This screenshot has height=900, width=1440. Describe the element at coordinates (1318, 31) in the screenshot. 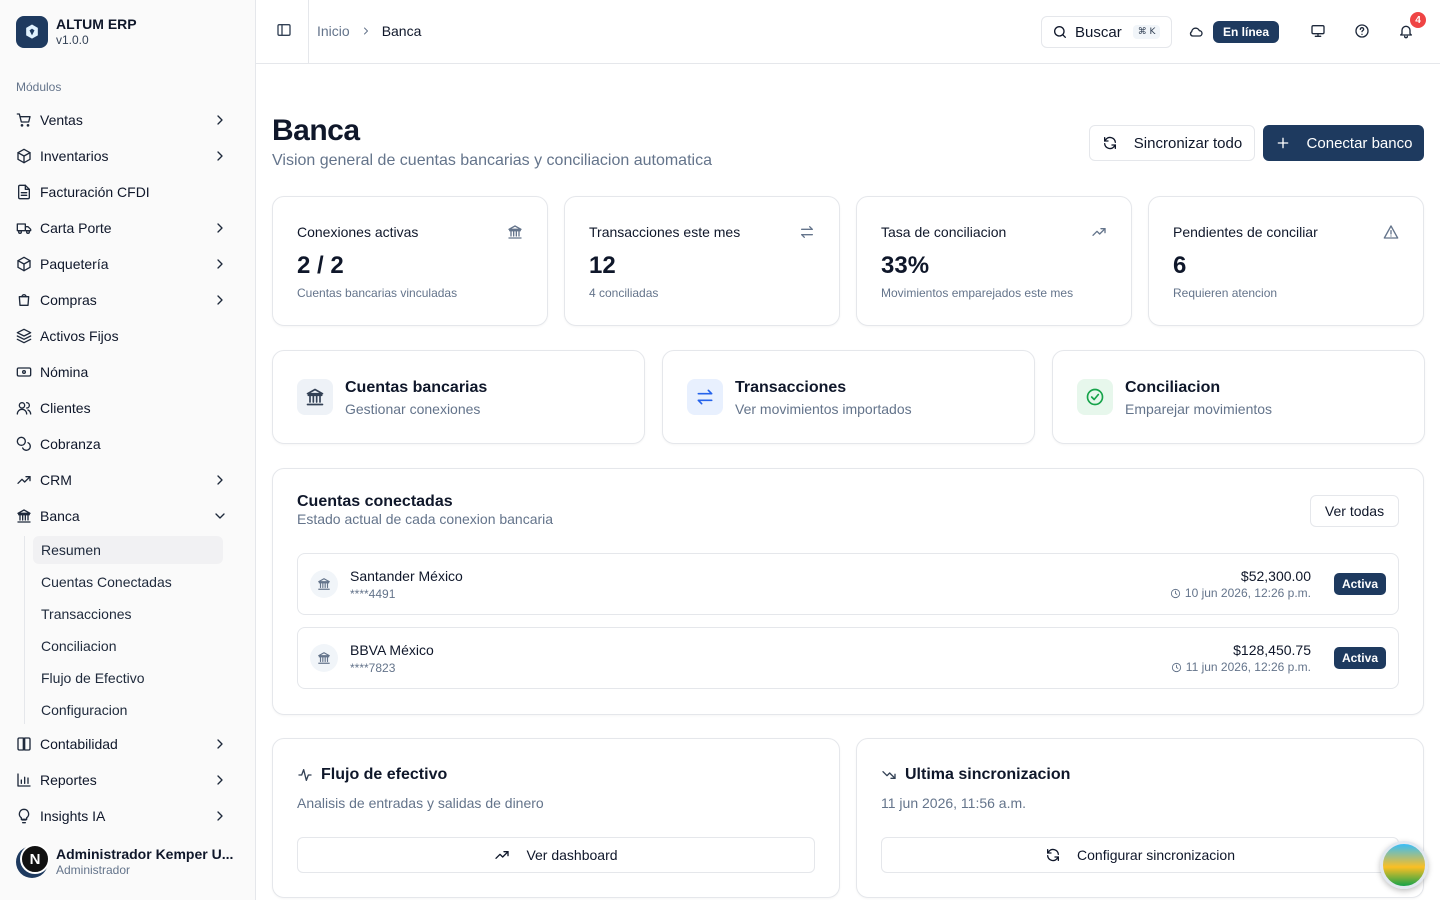

I see `monitor-icon` at that location.